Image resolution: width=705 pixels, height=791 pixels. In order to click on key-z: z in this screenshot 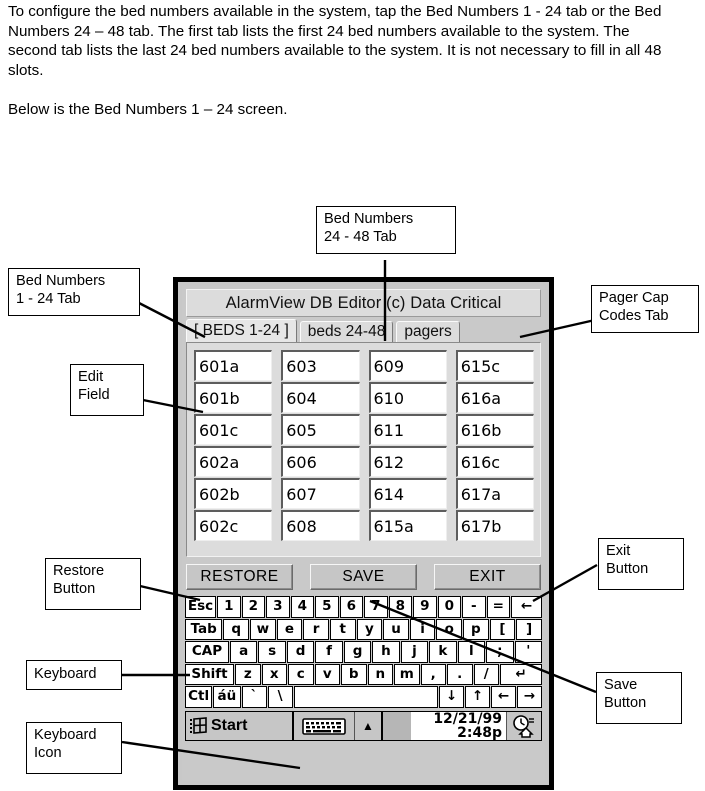, I will do `click(248, 674)`.